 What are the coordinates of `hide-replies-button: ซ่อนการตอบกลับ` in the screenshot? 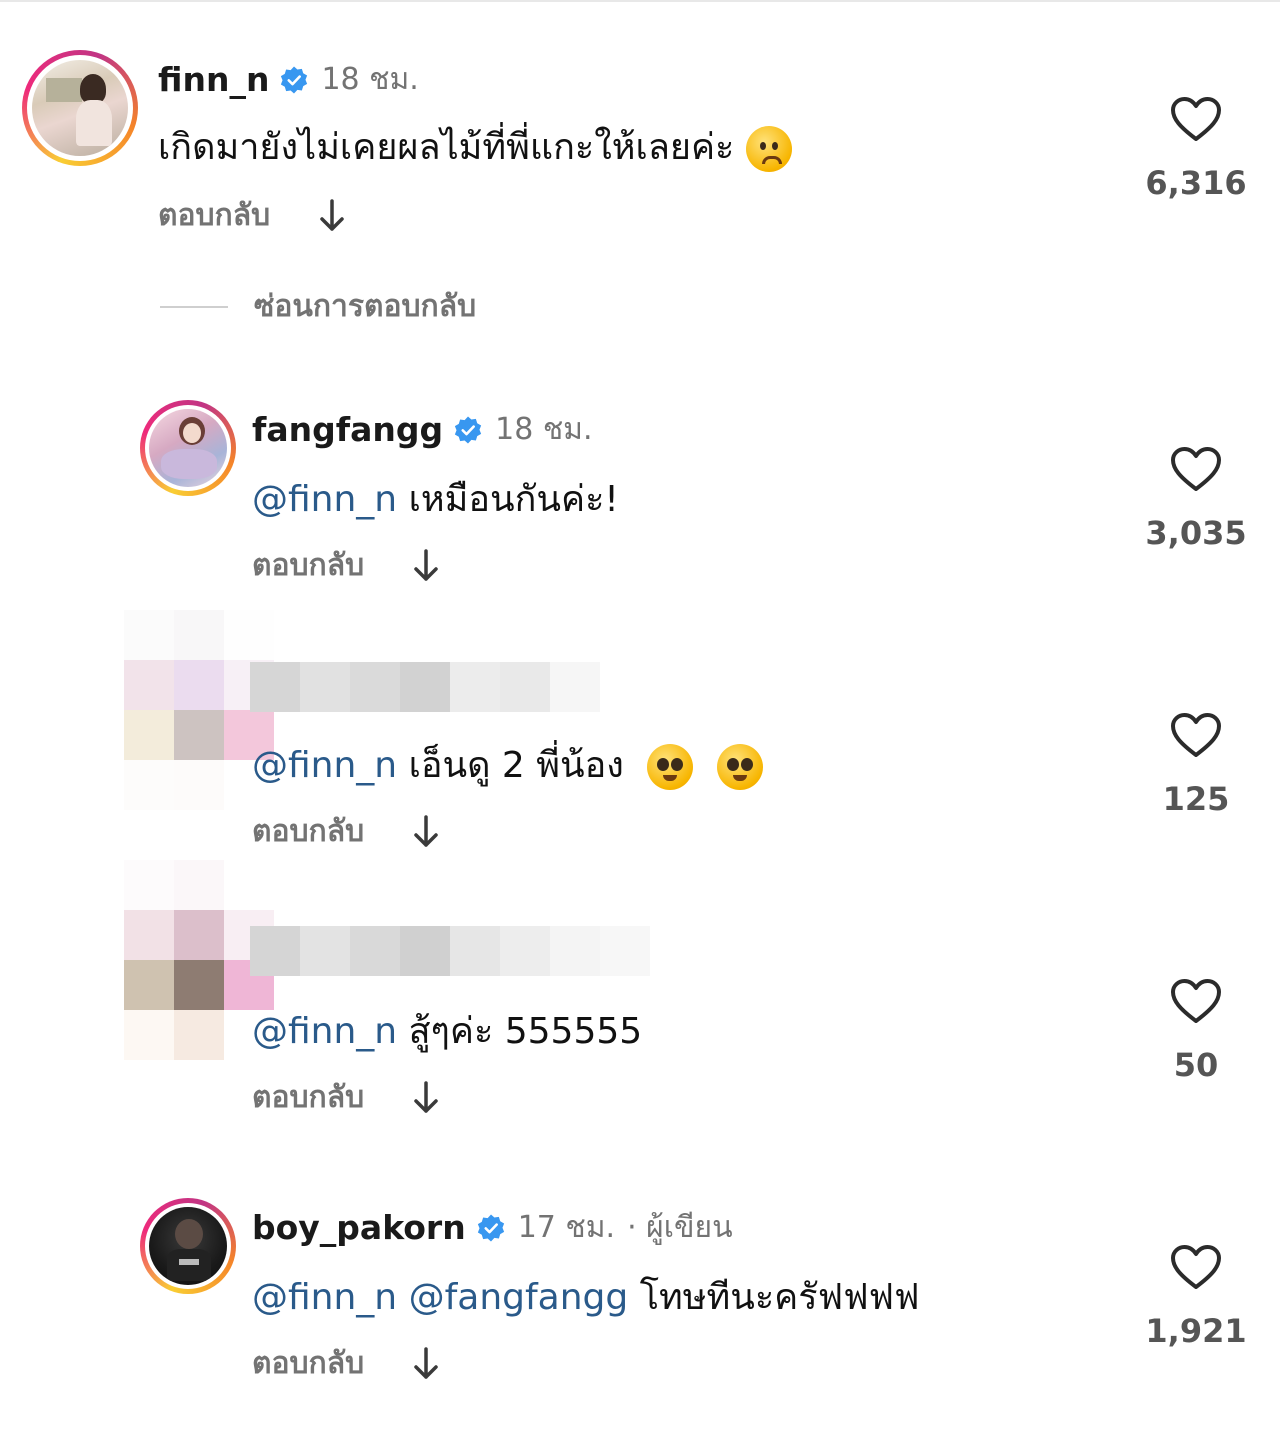 It's located at (318, 306).